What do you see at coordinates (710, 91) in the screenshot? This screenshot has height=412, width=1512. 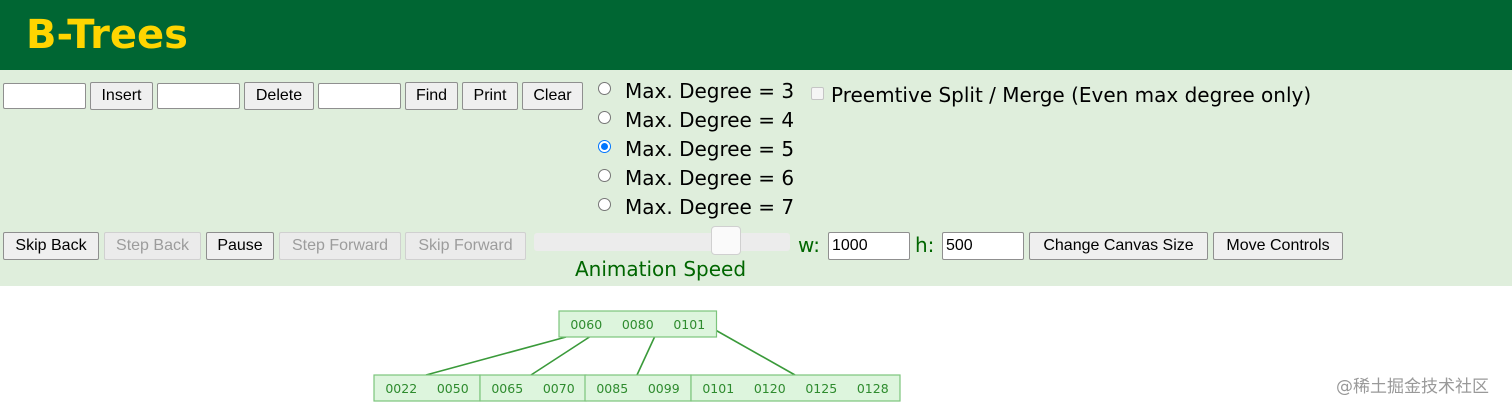 I see `degree-3-label: Max. Degree = 3` at bounding box center [710, 91].